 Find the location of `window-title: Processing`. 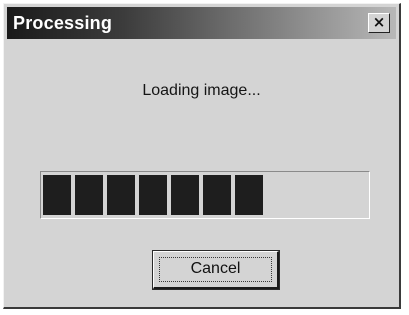

window-title: Processing is located at coordinates (63, 23).